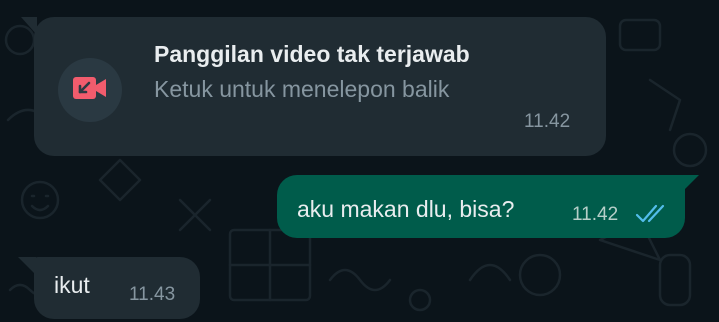 Image resolution: width=719 pixels, height=322 pixels. Describe the element at coordinates (301, 89) in the screenshot. I see `missed-call-subtitle: Ketuk untuk menelepon balik` at that location.